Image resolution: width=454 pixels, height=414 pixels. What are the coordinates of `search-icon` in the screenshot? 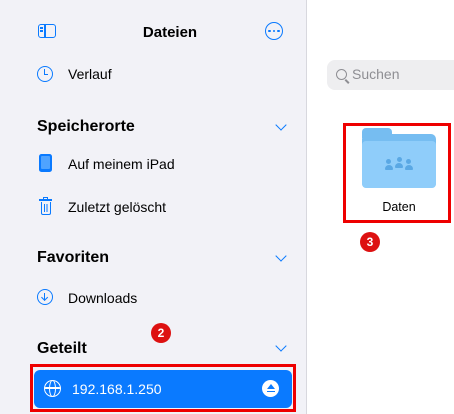 It's located at (341, 74).